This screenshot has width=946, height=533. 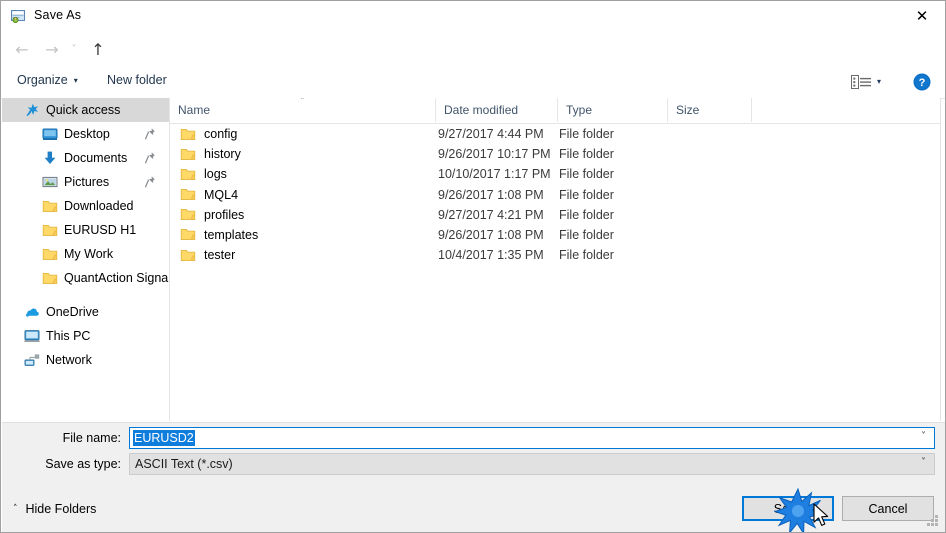 What do you see at coordinates (494, 174) in the screenshot?
I see `file-date-modified: 10/10/2017 1:17 PM` at bounding box center [494, 174].